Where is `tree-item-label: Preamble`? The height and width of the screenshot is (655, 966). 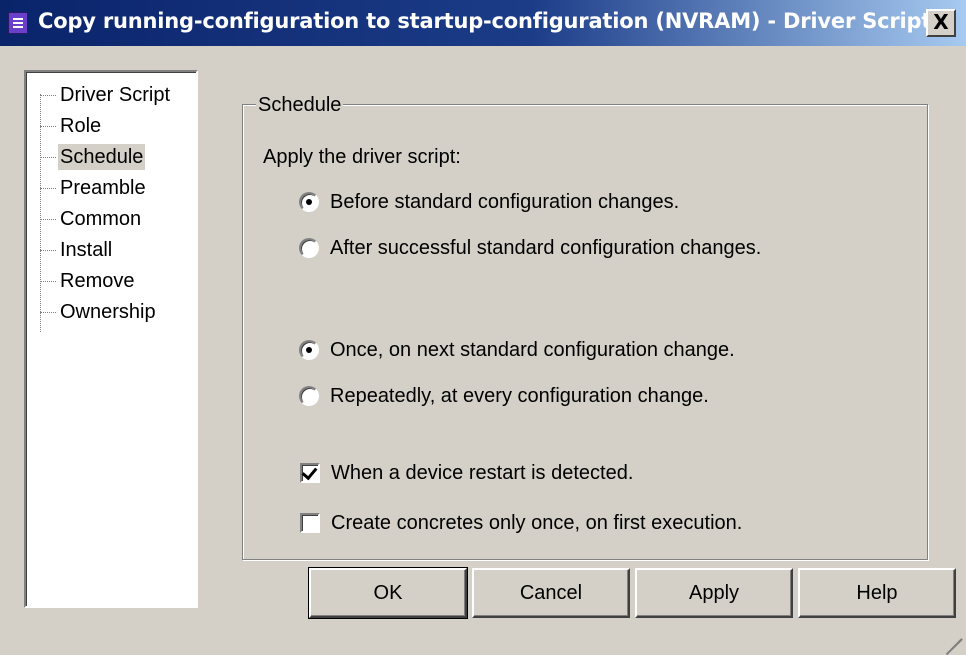
tree-item-label: Preamble is located at coordinates (103, 188).